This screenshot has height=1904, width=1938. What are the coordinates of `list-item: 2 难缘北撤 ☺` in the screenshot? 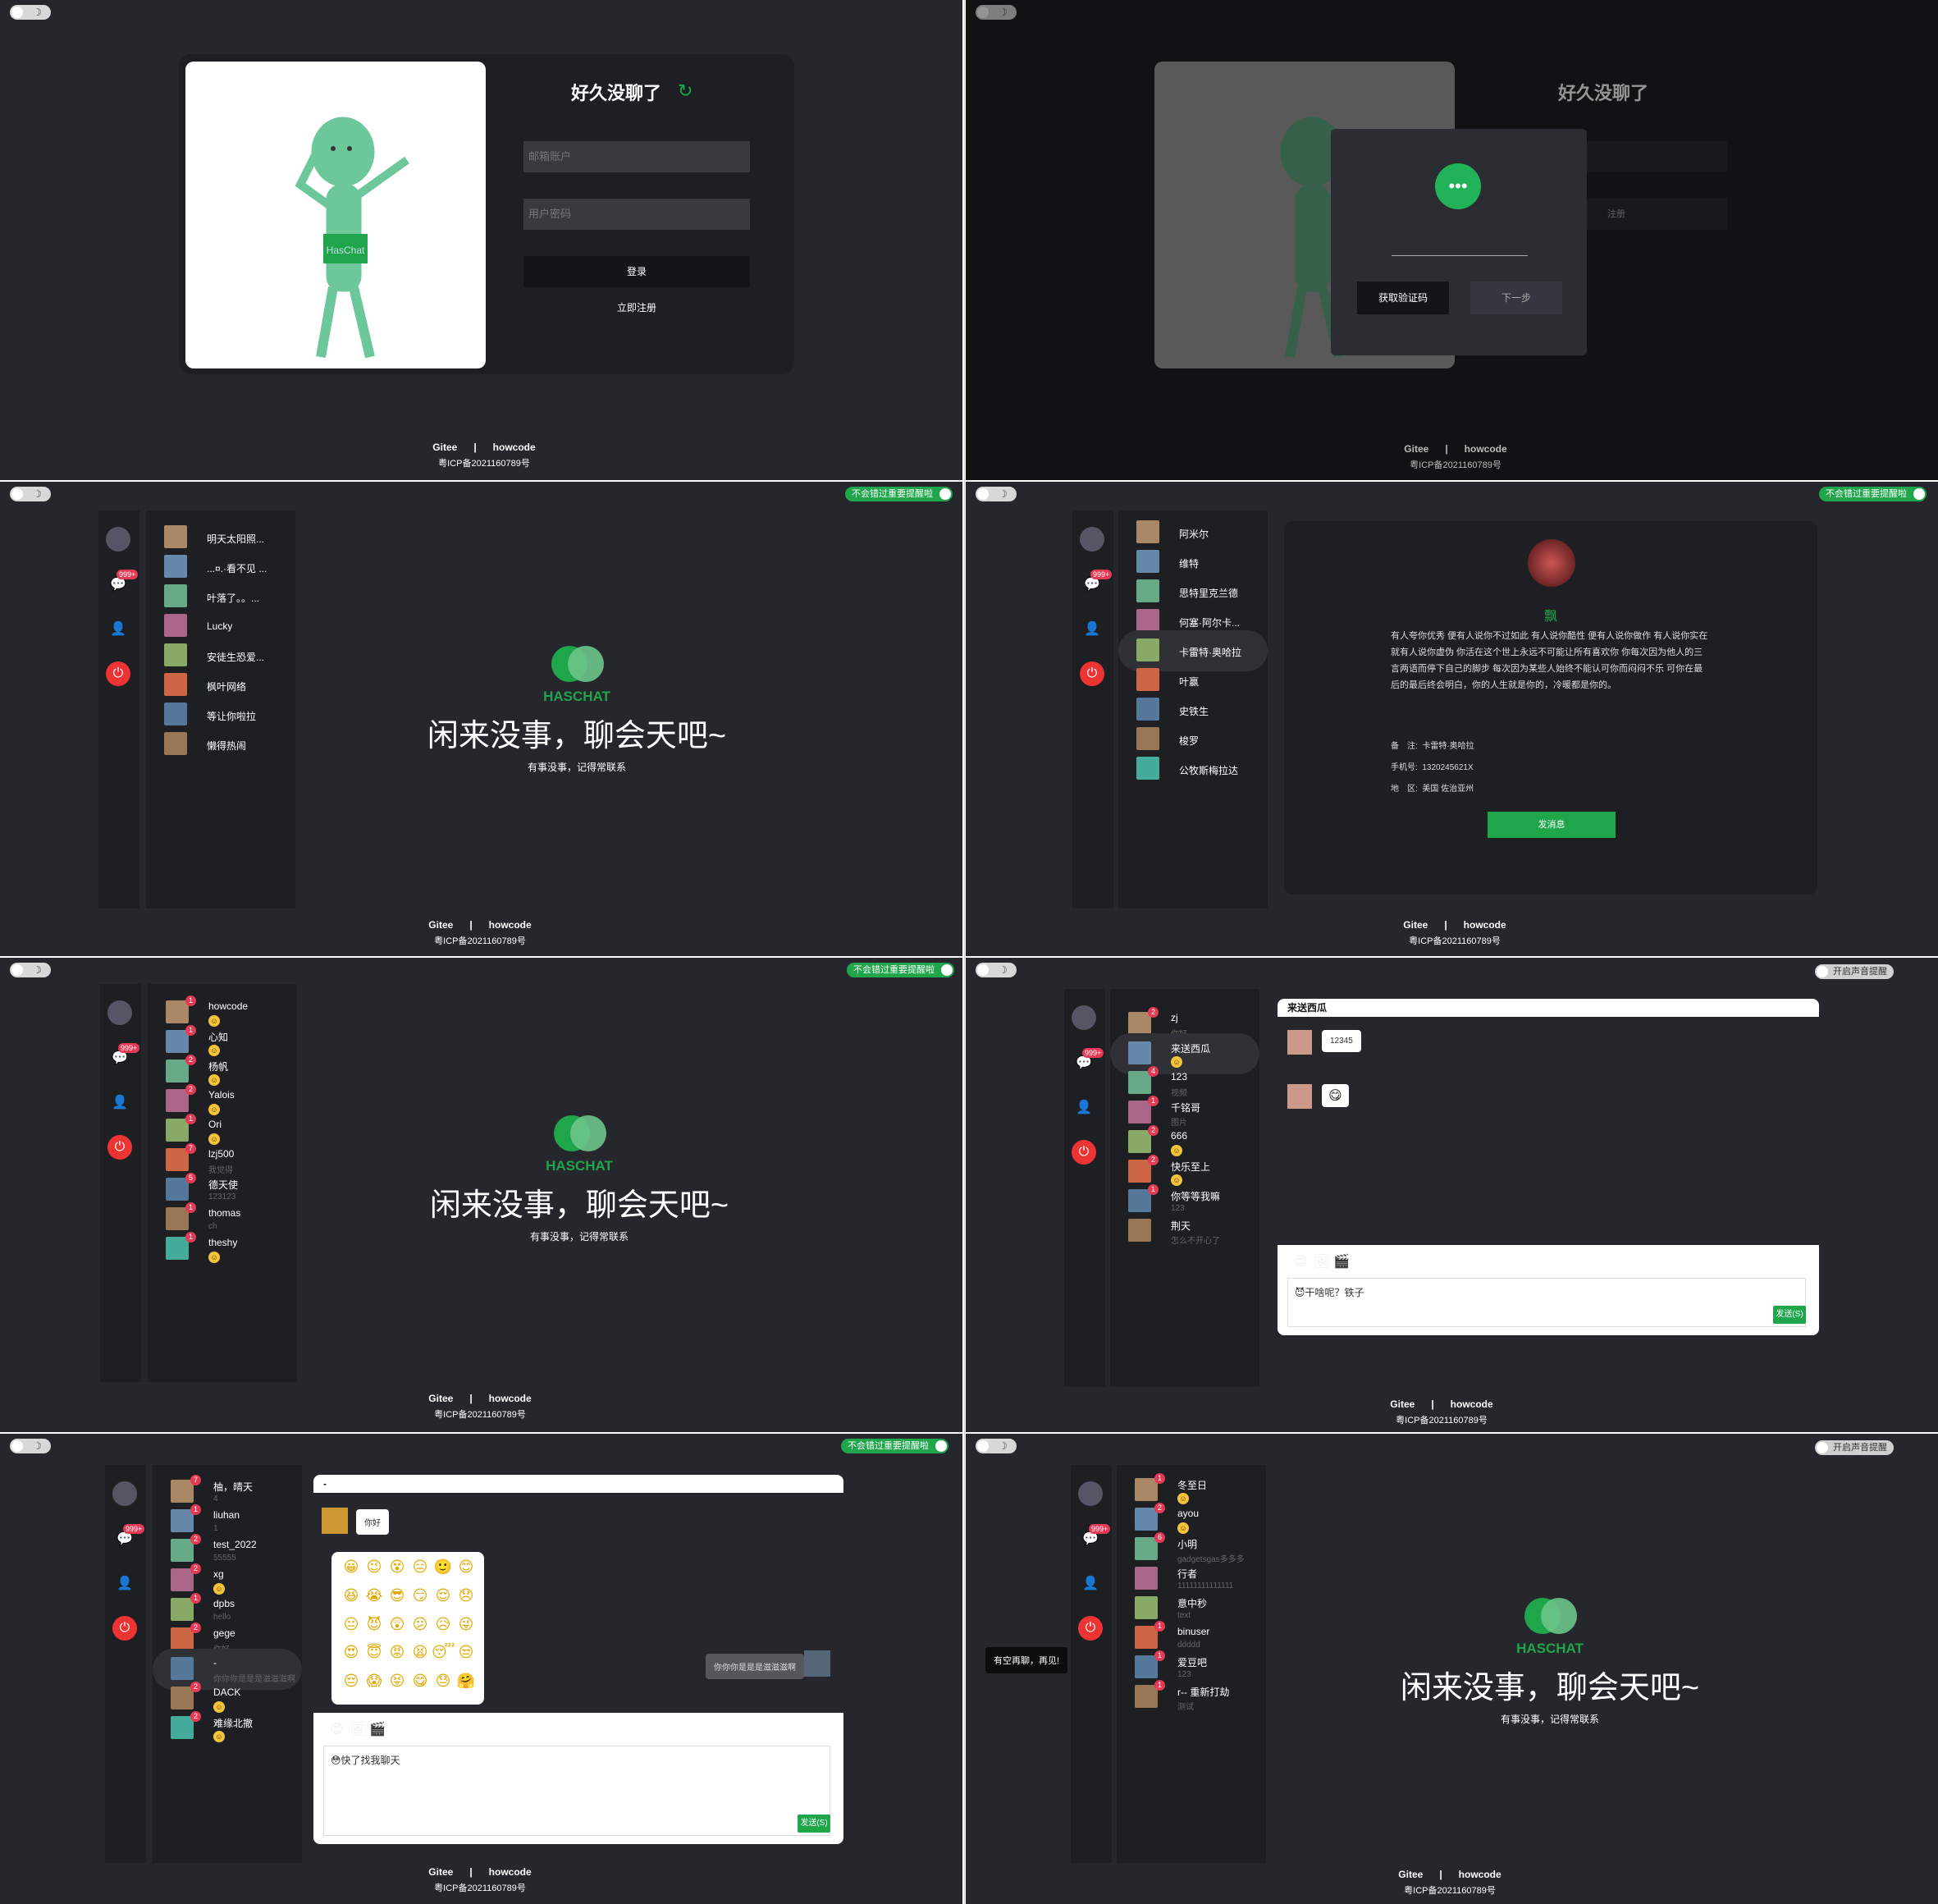 It's located at (227, 1728).